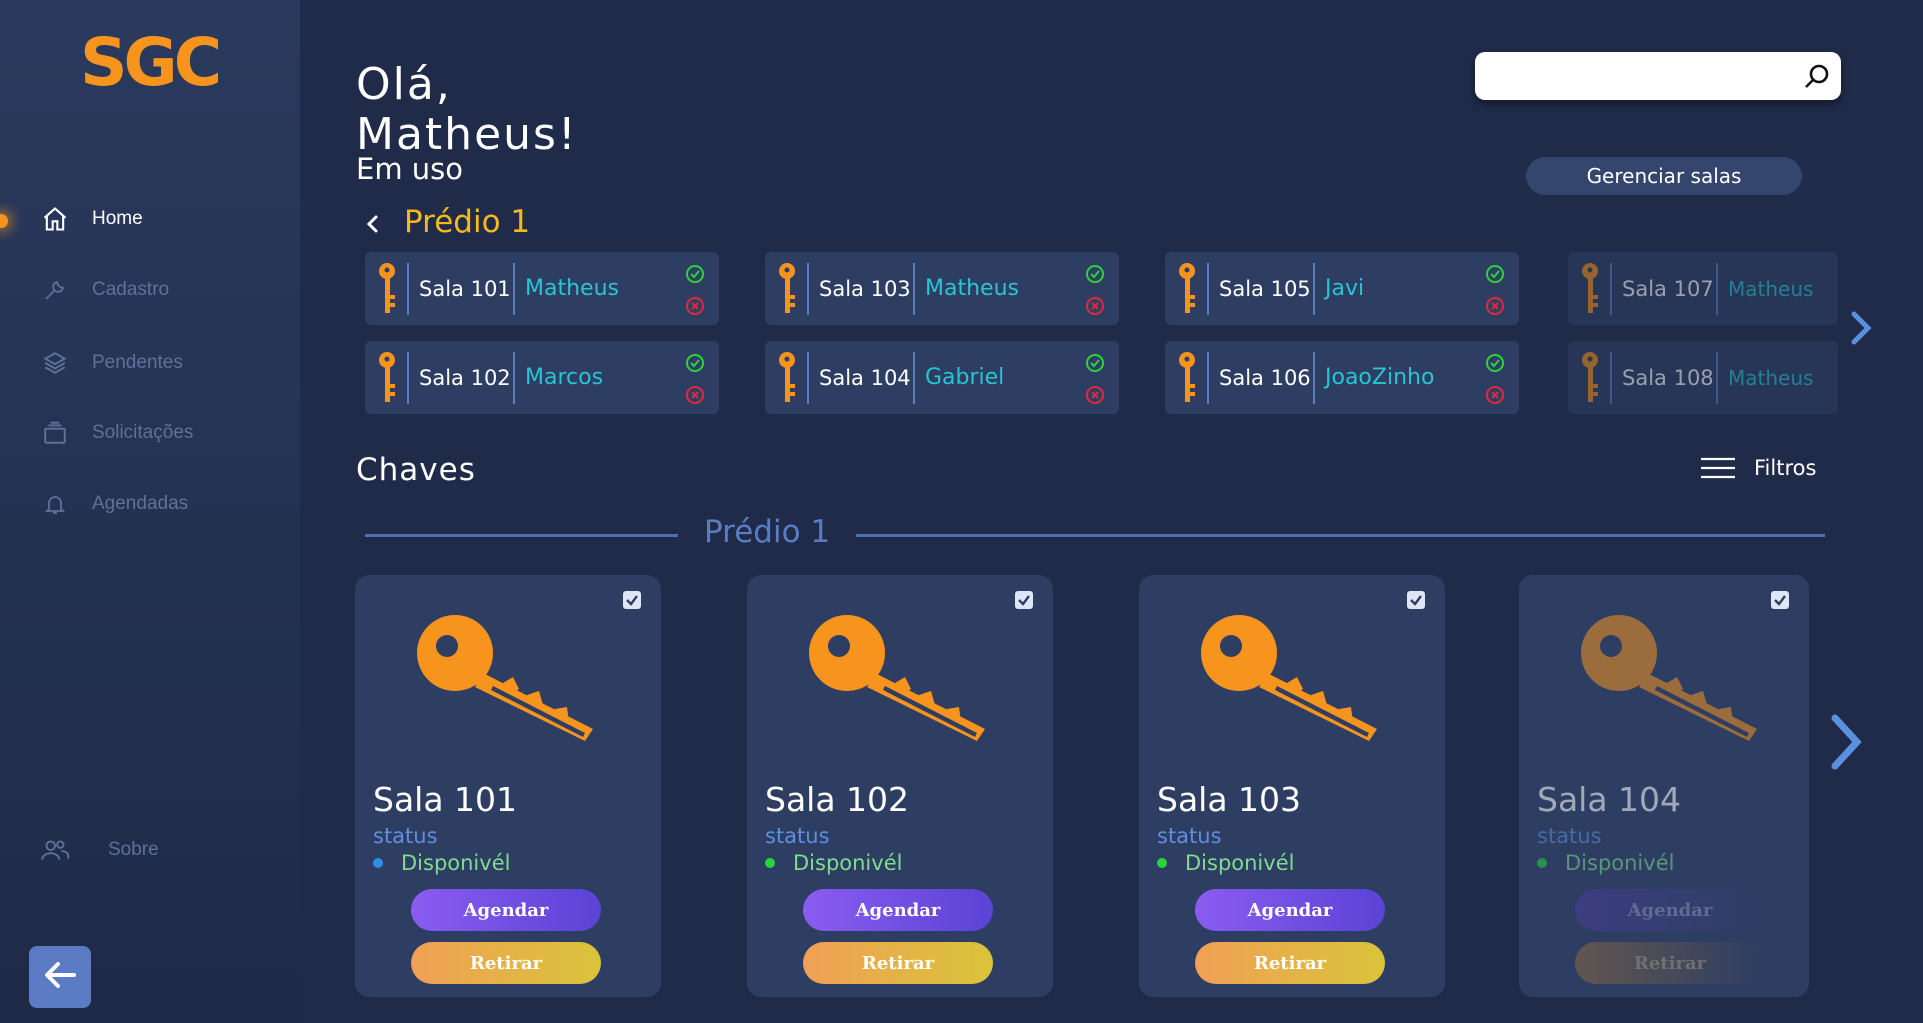 The width and height of the screenshot is (1923, 1023). Describe the element at coordinates (55, 504) in the screenshot. I see `bell-icon` at that location.